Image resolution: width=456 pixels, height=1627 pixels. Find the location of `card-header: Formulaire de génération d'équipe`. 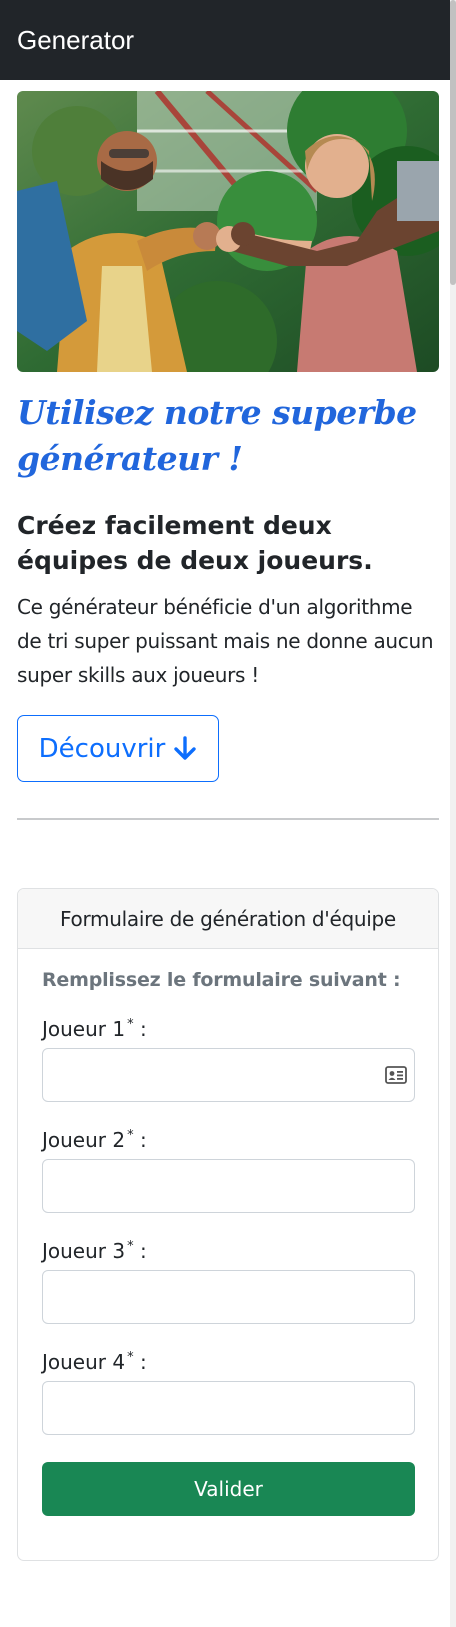

card-header: Formulaire de génération d'équipe is located at coordinates (228, 919).